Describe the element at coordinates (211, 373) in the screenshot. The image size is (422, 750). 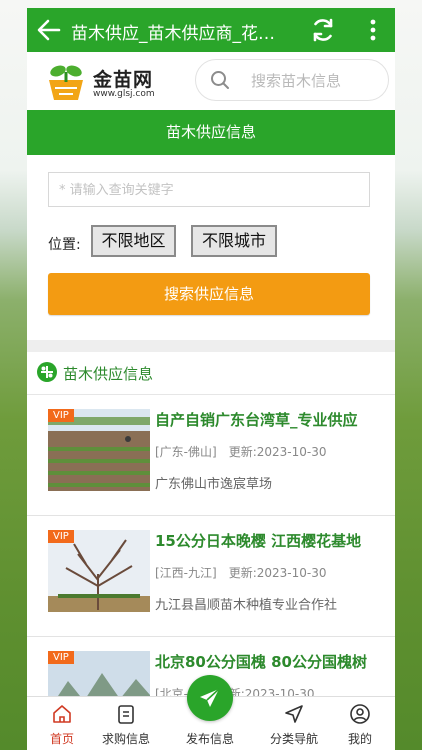
I see `list-heading: 苗木供应信息` at that location.